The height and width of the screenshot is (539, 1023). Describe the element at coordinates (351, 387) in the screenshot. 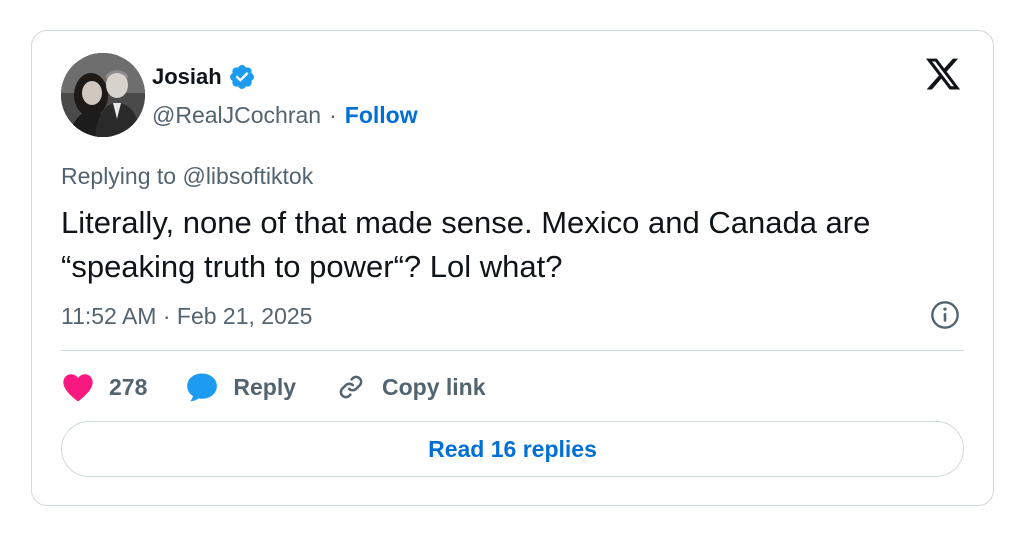

I see `link-icon` at that location.